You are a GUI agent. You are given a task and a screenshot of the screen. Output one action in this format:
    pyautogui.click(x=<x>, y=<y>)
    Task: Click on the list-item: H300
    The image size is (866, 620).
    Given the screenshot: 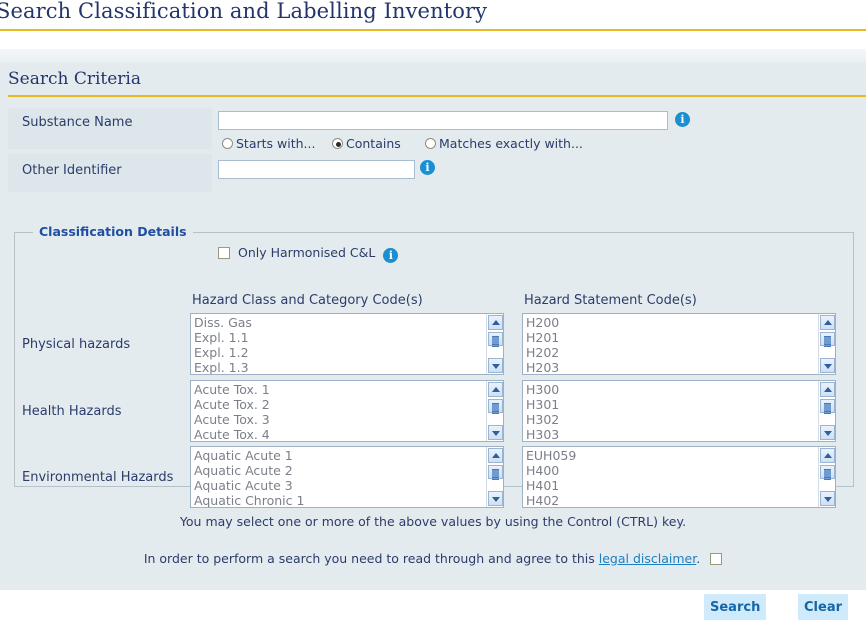 What is the action you would take?
    pyautogui.click(x=672, y=389)
    